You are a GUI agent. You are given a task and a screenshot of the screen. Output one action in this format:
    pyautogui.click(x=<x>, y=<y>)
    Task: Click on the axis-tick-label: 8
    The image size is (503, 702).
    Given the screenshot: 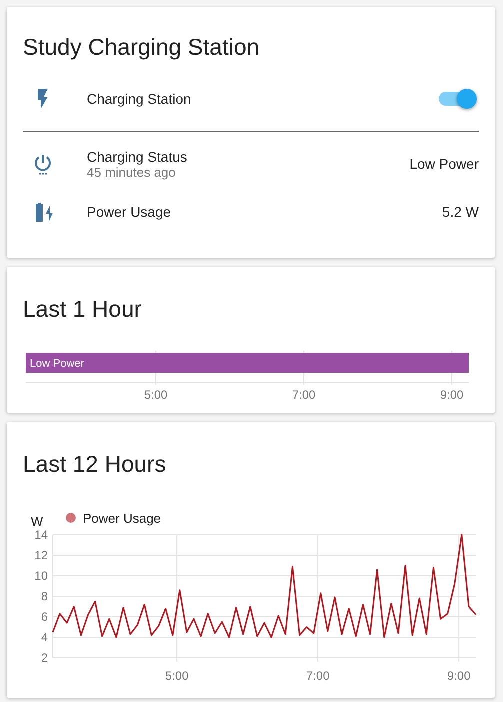 What is the action you would take?
    pyautogui.click(x=44, y=597)
    